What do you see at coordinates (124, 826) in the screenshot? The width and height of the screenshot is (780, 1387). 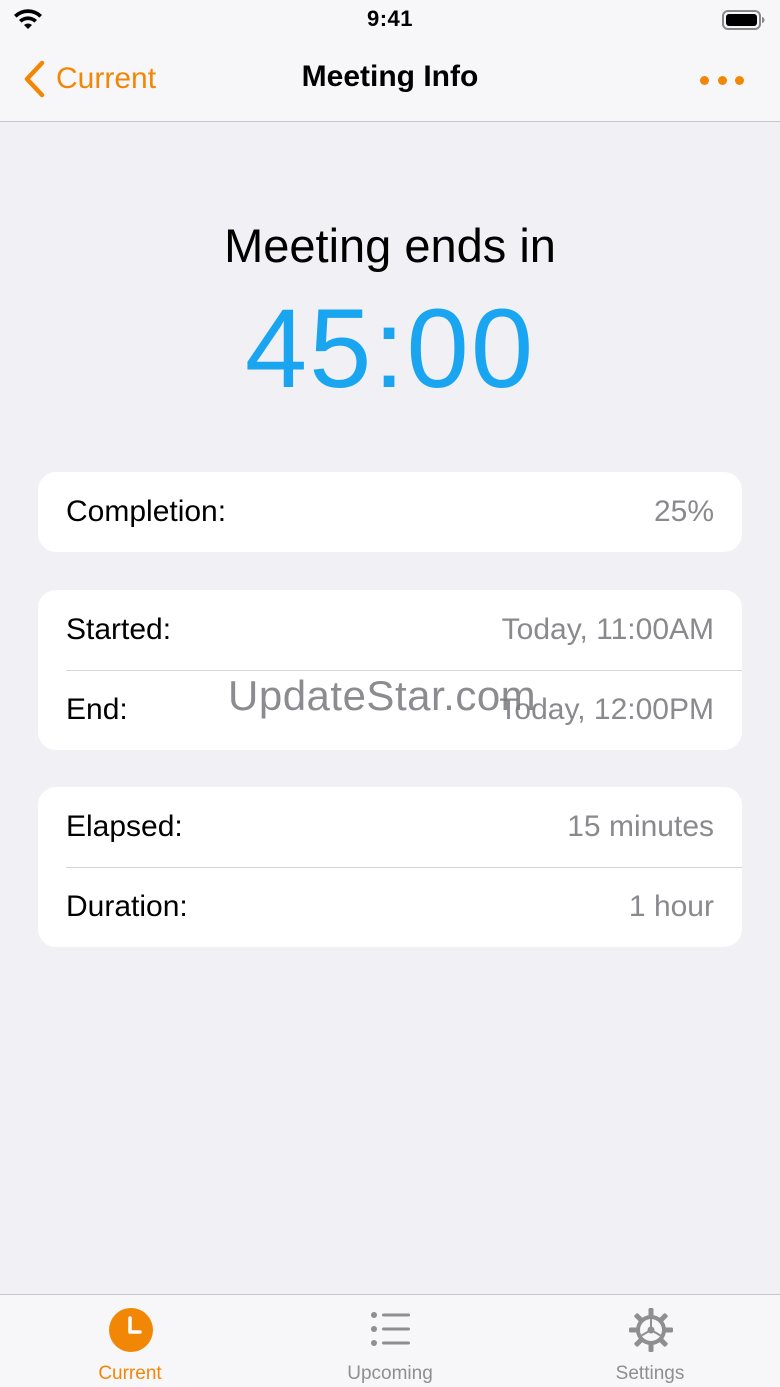 I see `row-label: Elapsed:` at bounding box center [124, 826].